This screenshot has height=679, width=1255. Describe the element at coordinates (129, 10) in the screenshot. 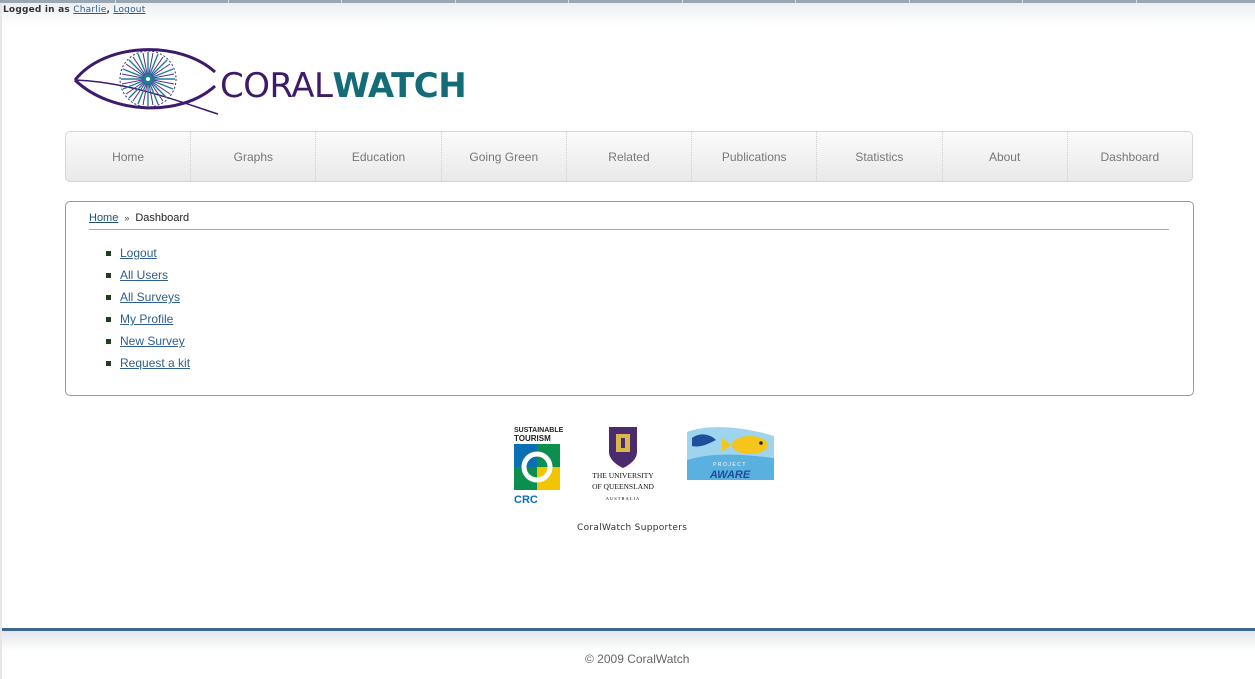

I see `logout-link: Logout` at that location.